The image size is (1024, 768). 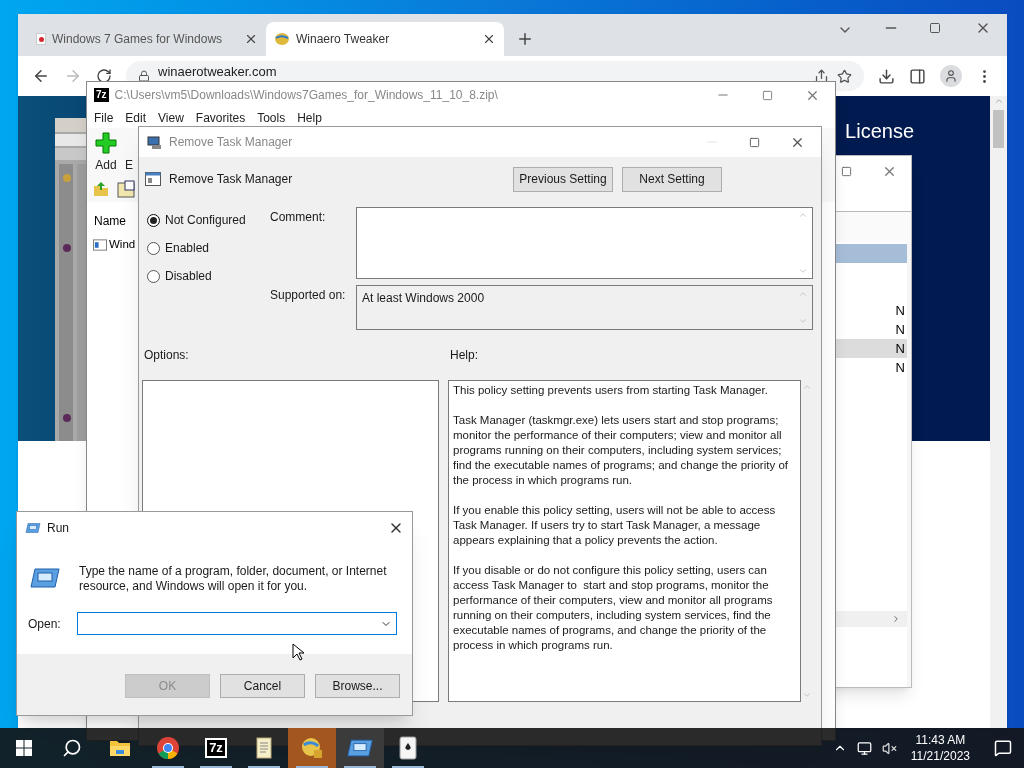 What do you see at coordinates (889, 748) in the screenshot?
I see `volume-icon` at bounding box center [889, 748].